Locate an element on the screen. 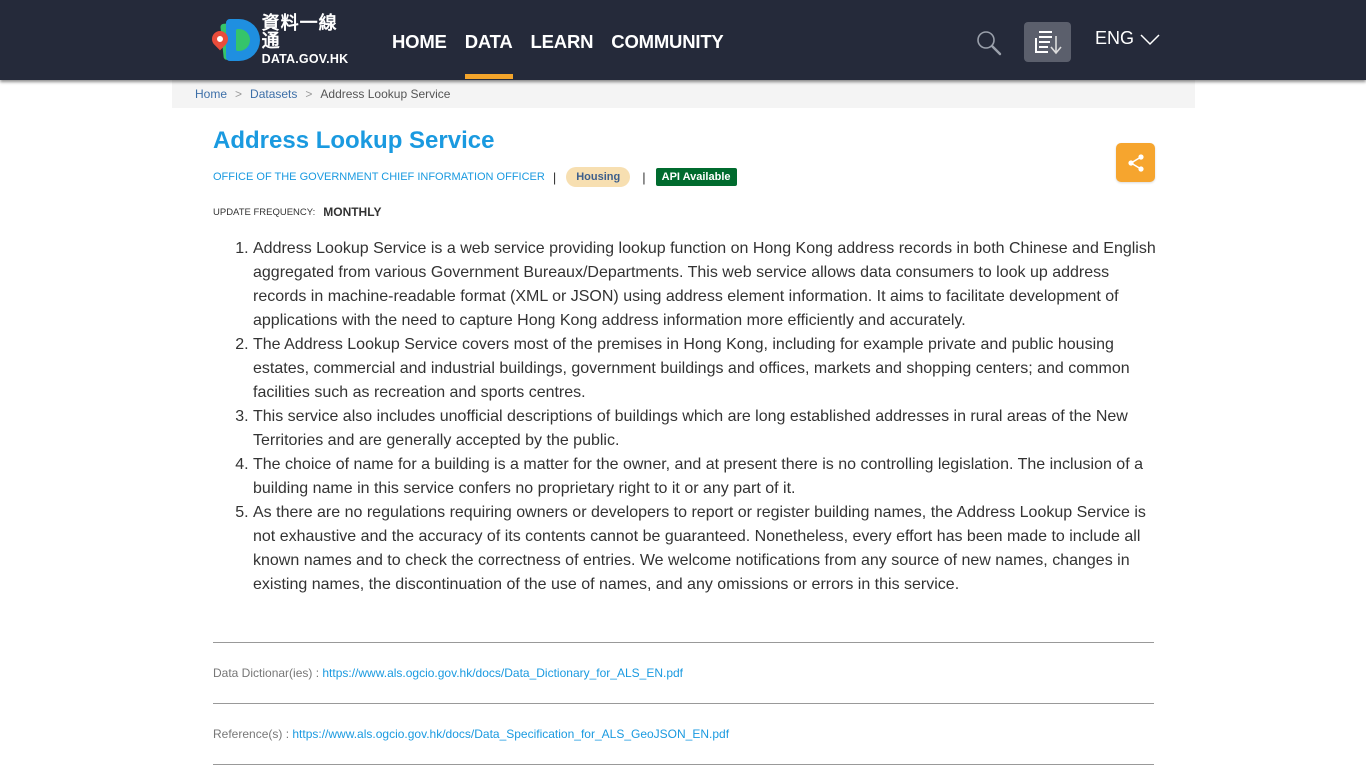 The width and height of the screenshot is (1366, 768). logo-icon is located at coordinates (234, 40).